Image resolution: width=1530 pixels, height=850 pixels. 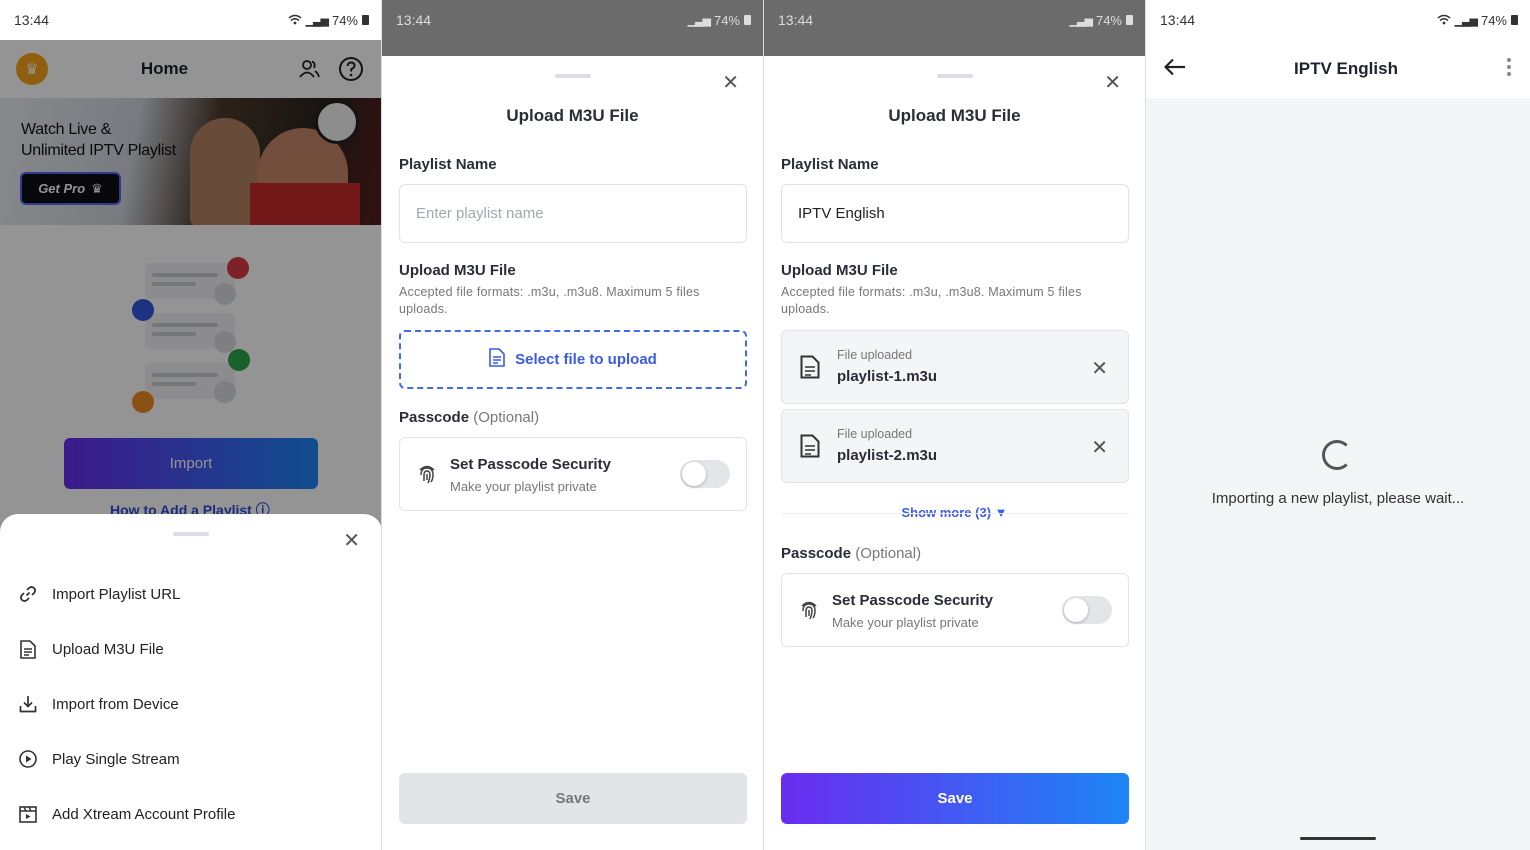 I want to click on playlist-name-input: Enter playlist name, so click(x=573, y=213).